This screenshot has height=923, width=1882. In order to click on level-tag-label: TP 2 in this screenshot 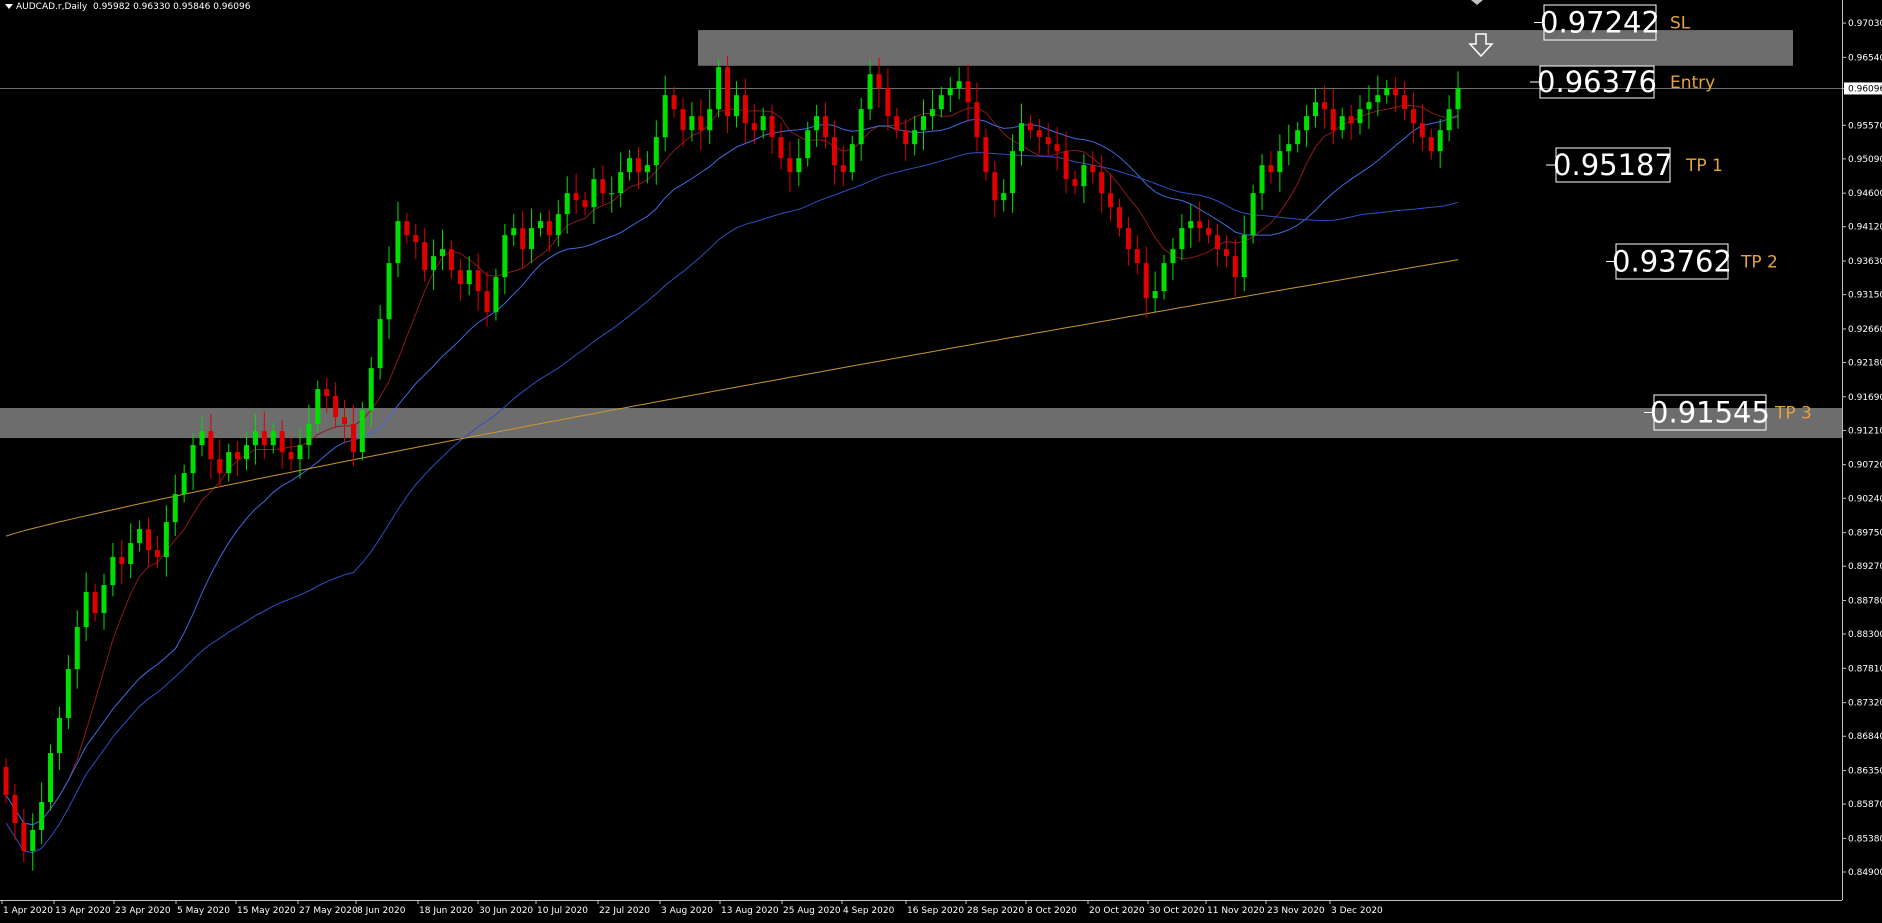, I will do `click(1759, 263)`.